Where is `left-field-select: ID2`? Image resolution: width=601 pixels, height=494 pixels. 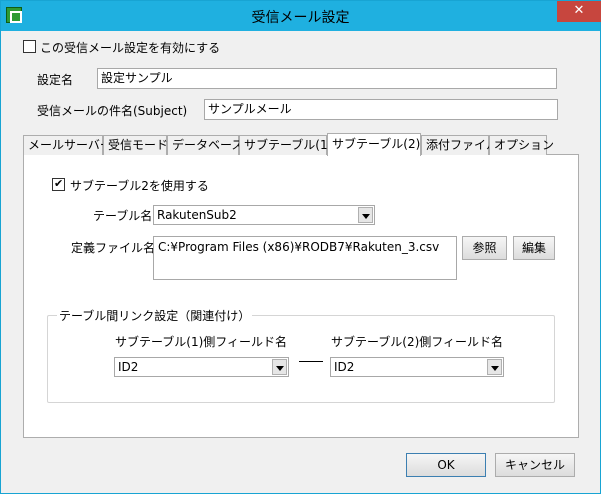 left-field-select: ID2 is located at coordinates (201, 367).